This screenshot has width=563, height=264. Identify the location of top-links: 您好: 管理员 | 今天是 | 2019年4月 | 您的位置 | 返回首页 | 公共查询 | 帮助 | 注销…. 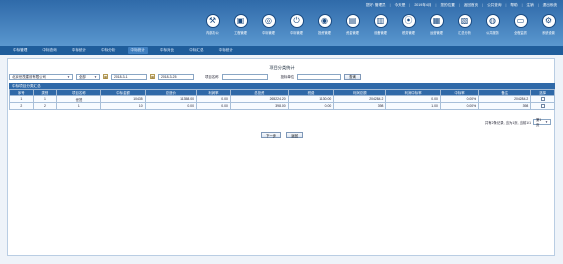
(461, 5).